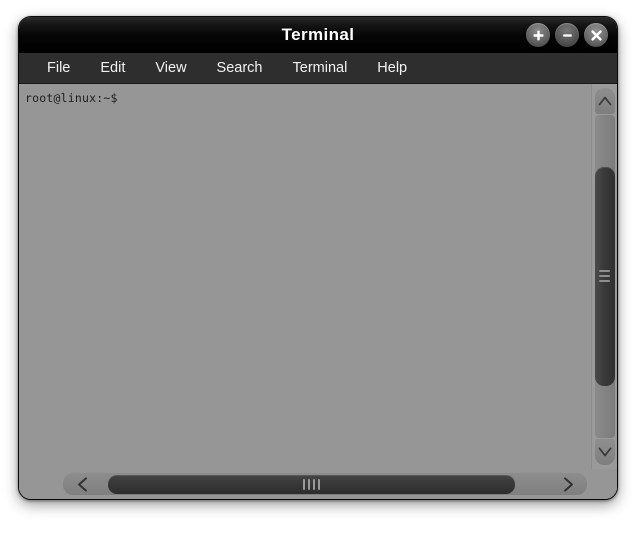 Image resolution: width=640 pixels, height=533 pixels. I want to click on menu-bar: File Edit View Search Terminal Help, so click(318, 68).